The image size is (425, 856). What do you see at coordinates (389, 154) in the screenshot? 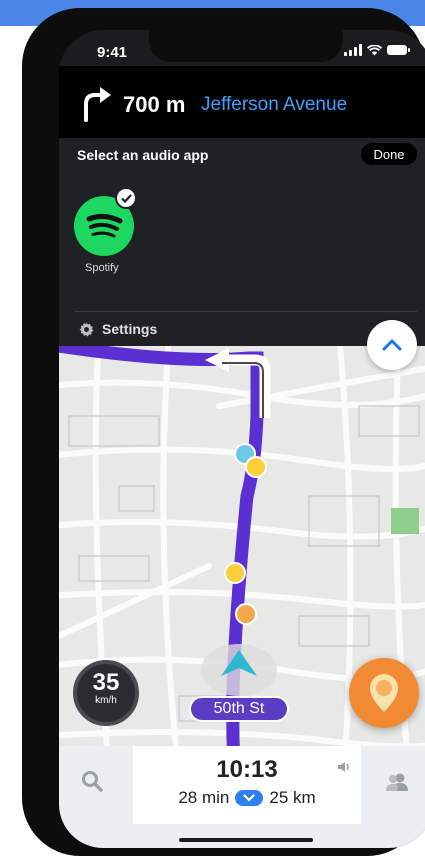
I see `done-button: Done` at bounding box center [389, 154].